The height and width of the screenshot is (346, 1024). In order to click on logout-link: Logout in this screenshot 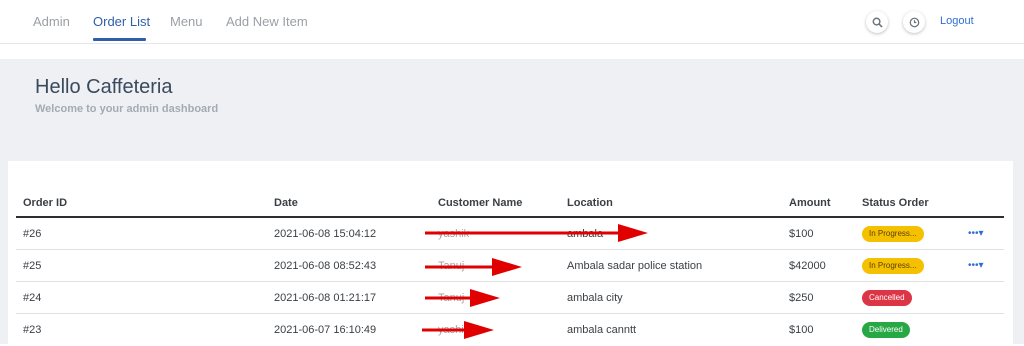, I will do `click(957, 21)`.